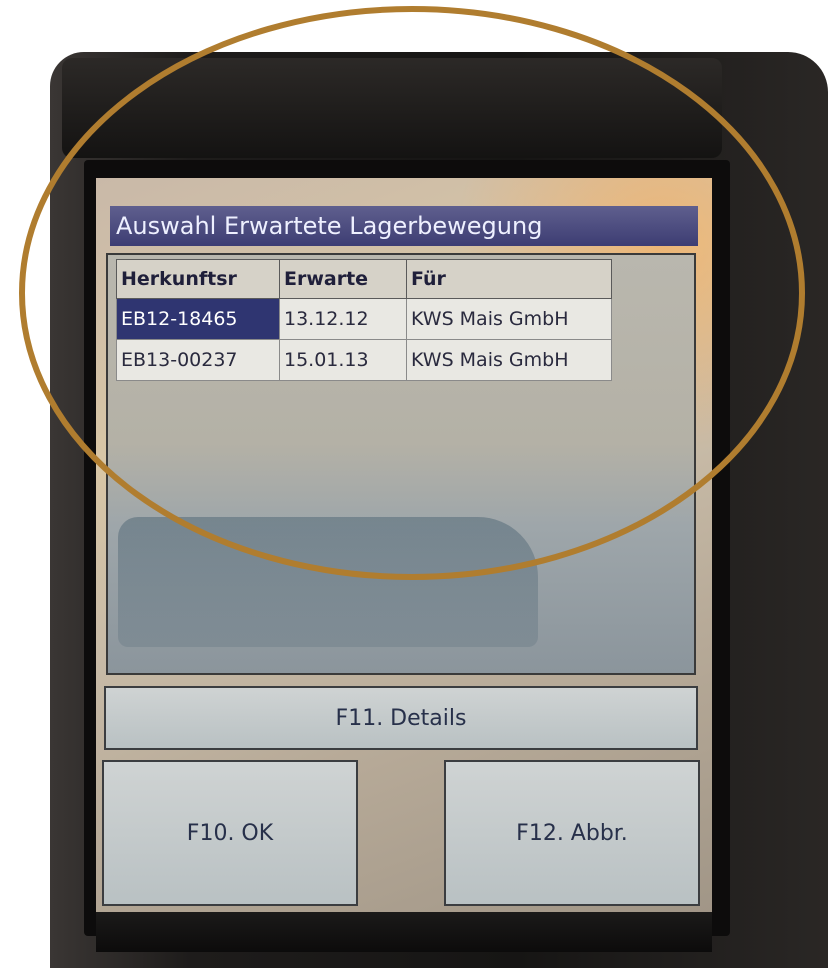 Image resolution: width=828 pixels, height=968 pixels. What do you see at coordinates (404, 226) in the screenshot?
I see `window-title: Auswahl Erwartete Lagerbewegung` at bounding box center [404, 226].